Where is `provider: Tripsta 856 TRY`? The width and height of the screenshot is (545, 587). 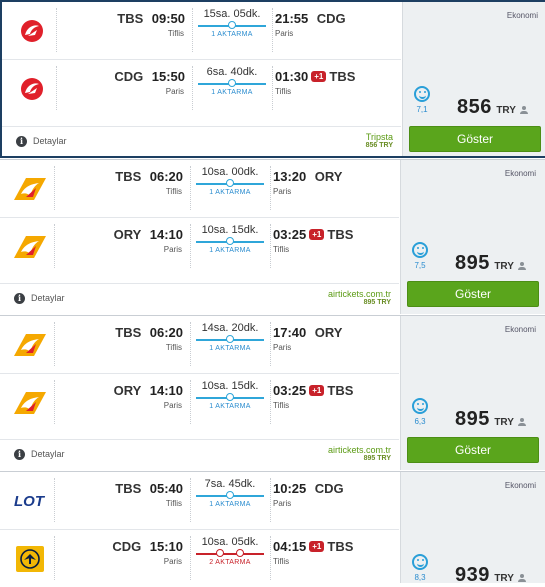
provider: Tripsta 856 TRY is located at coordinates (379, 140).